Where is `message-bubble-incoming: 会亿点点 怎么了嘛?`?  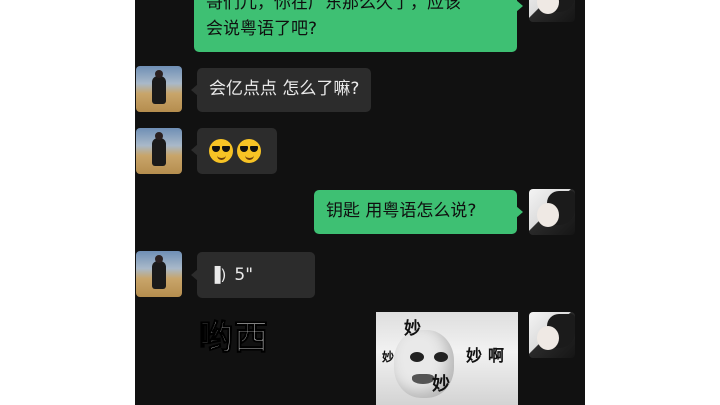
message-bubble-incoming: 会亿点点 怎么了嘛? is located at coordinates (281, 90).